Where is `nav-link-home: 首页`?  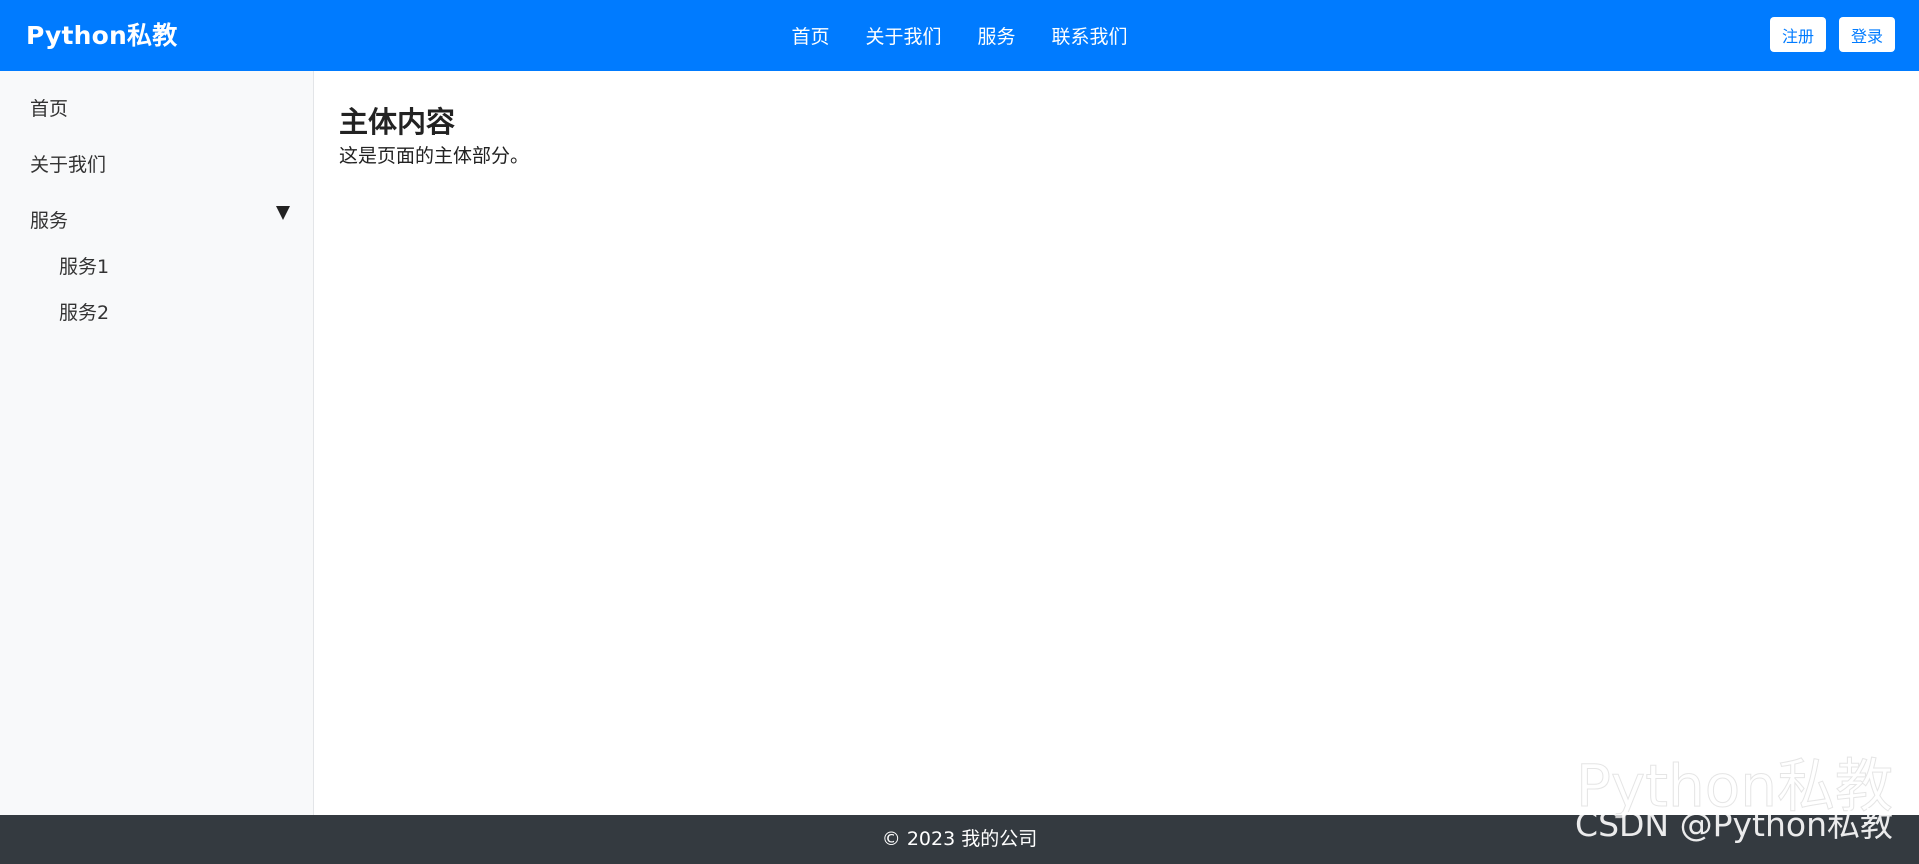
nav-link-home: 首页 is located at coordinates (810, 35).